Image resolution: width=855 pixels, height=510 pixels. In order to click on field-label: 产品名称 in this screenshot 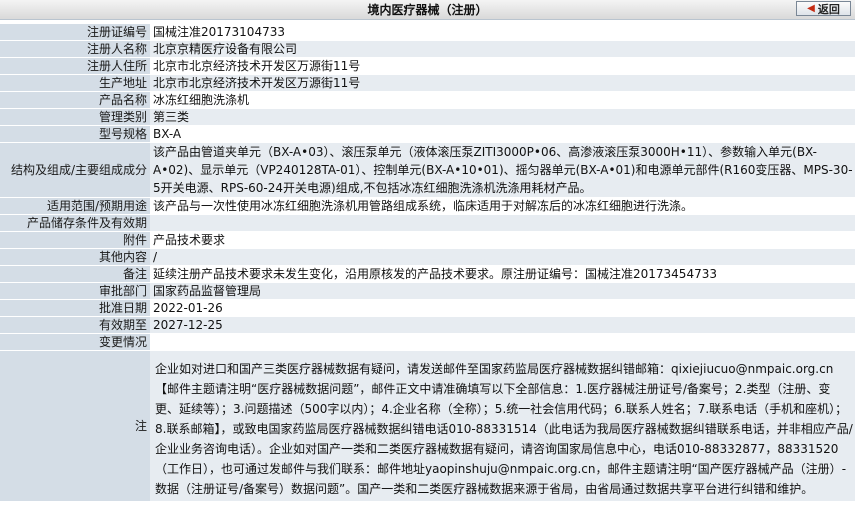, I will do `click(75, 100)`.